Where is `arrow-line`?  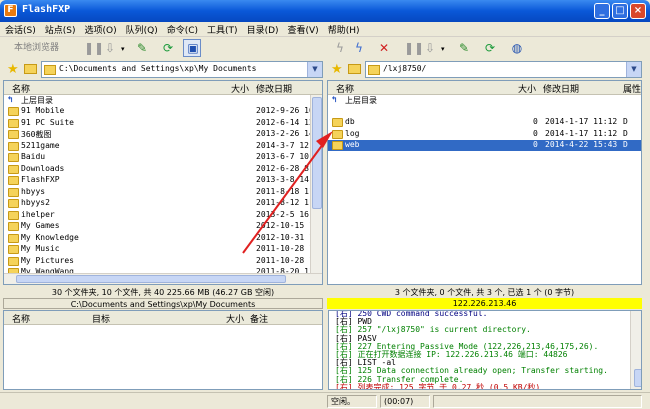
arrow-line is located at coordinates (284, 196).